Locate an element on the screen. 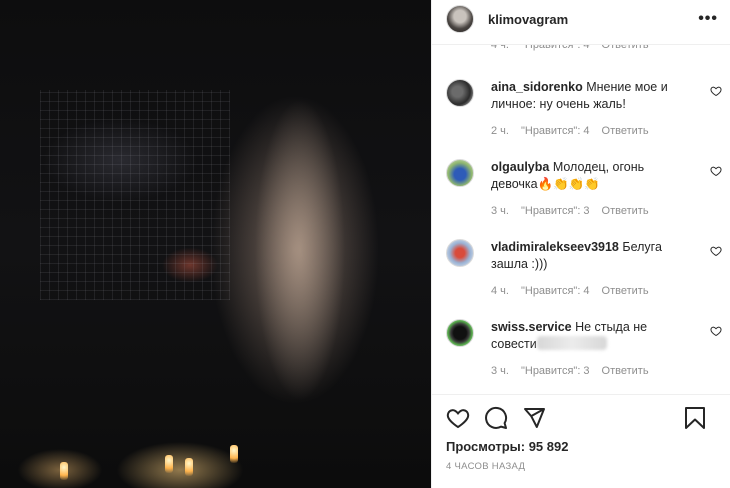 Image resolution: width=730 pixels, height=488 pixels. comment-username: olgaulyba is located at coordinates (520, 167).